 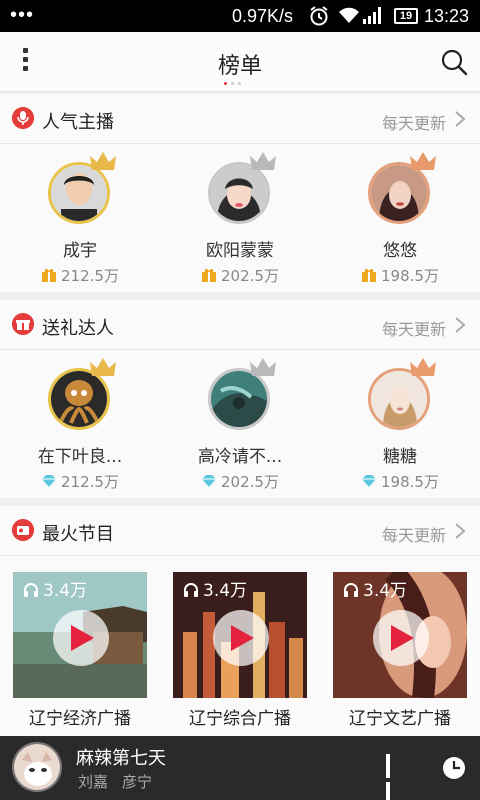 I want to click on notification-dots: •••, so click(x=22, y=15).